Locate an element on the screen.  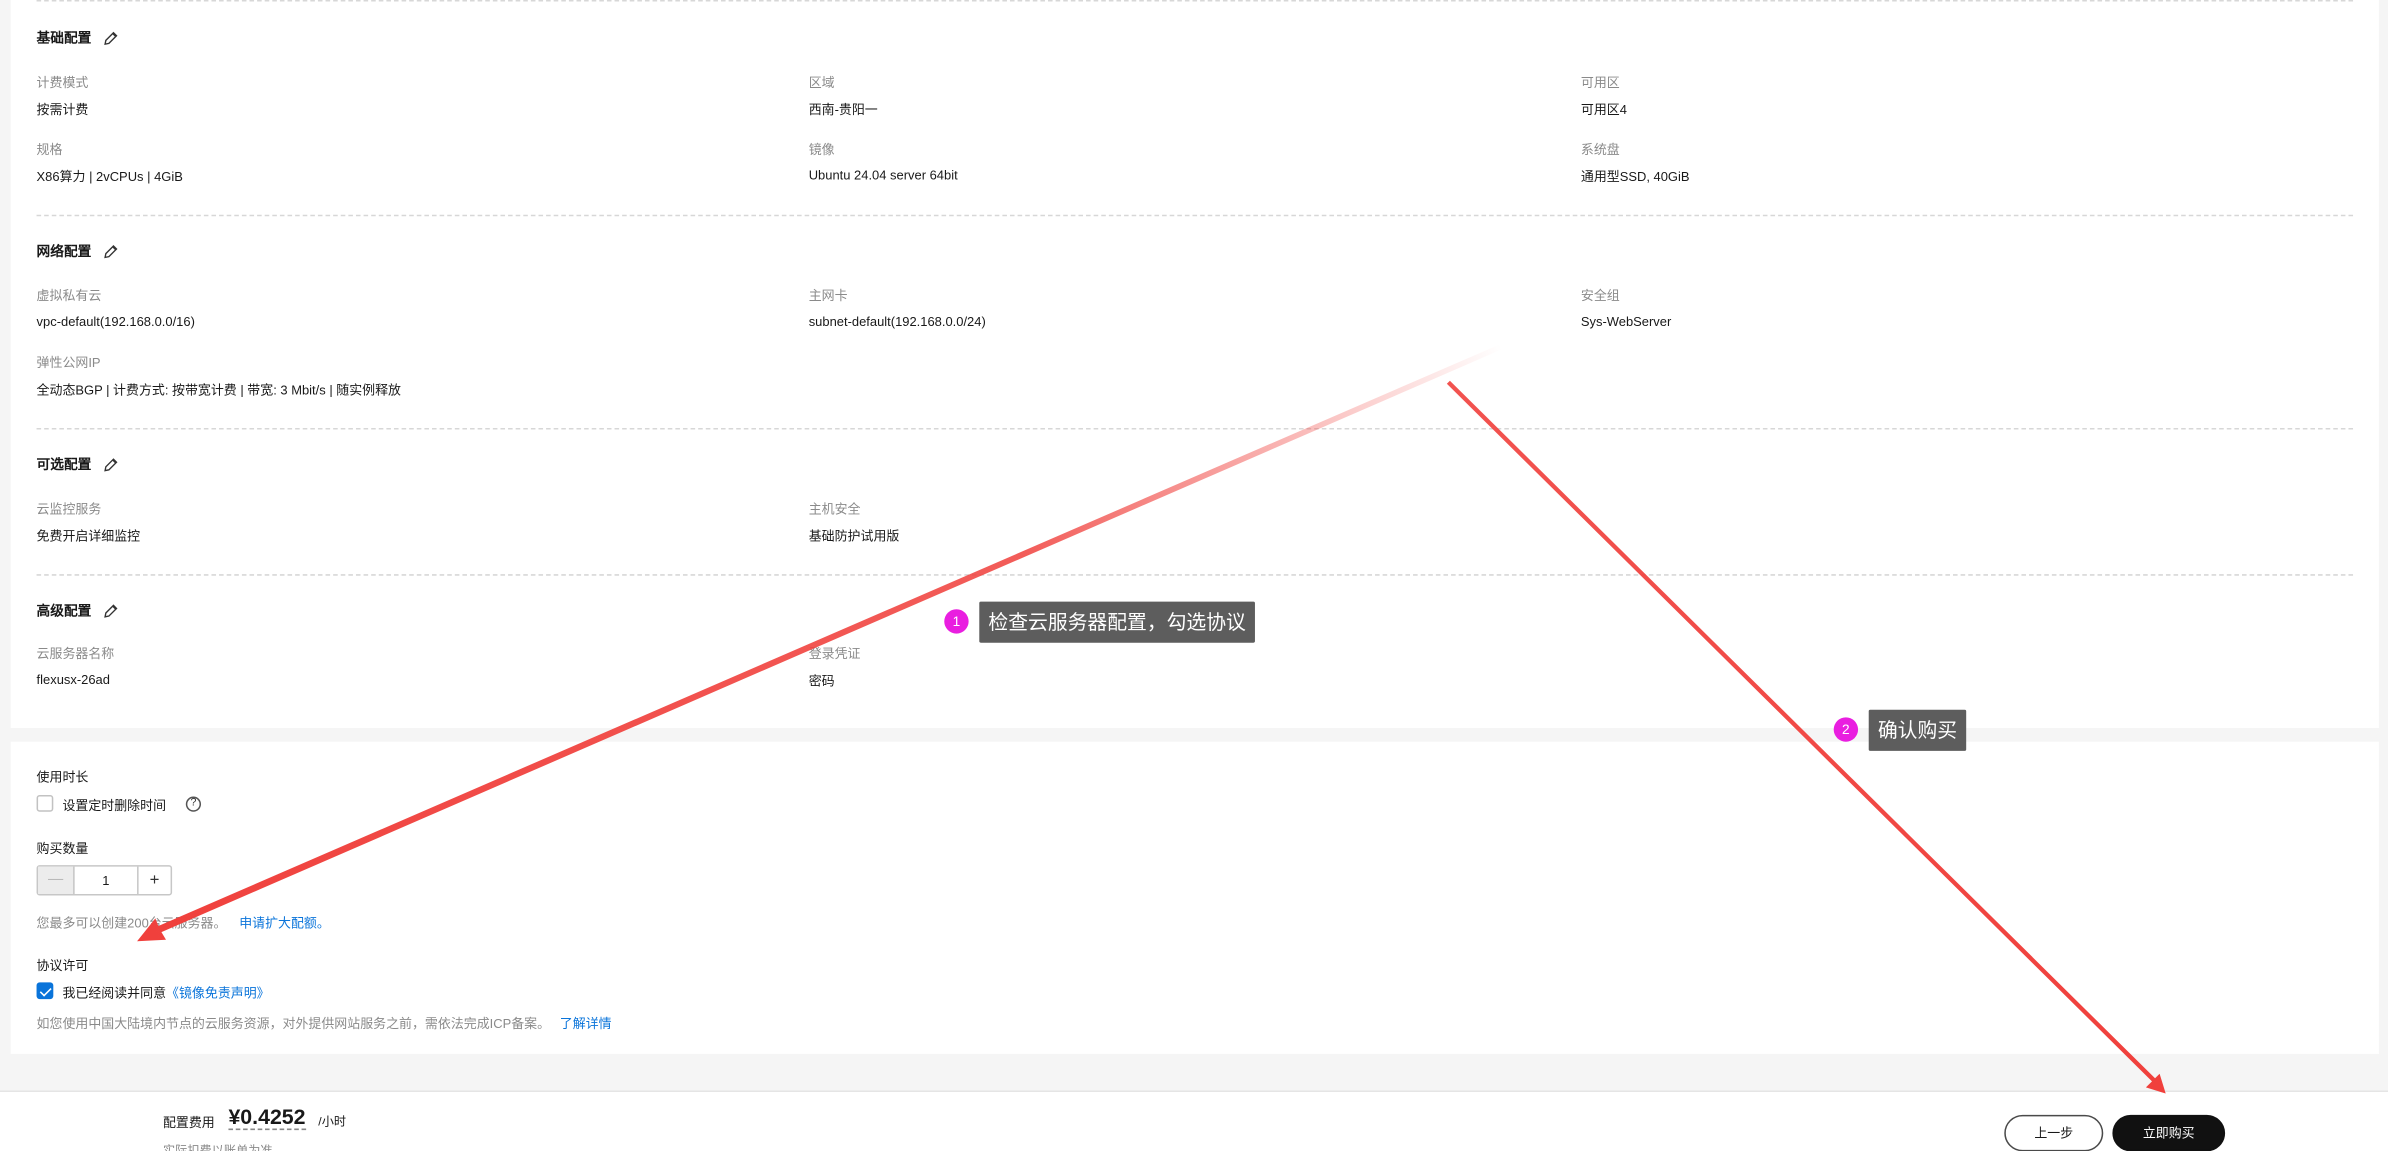
learn-more-link: 了解详情 is located at coordinates (586, 1023).